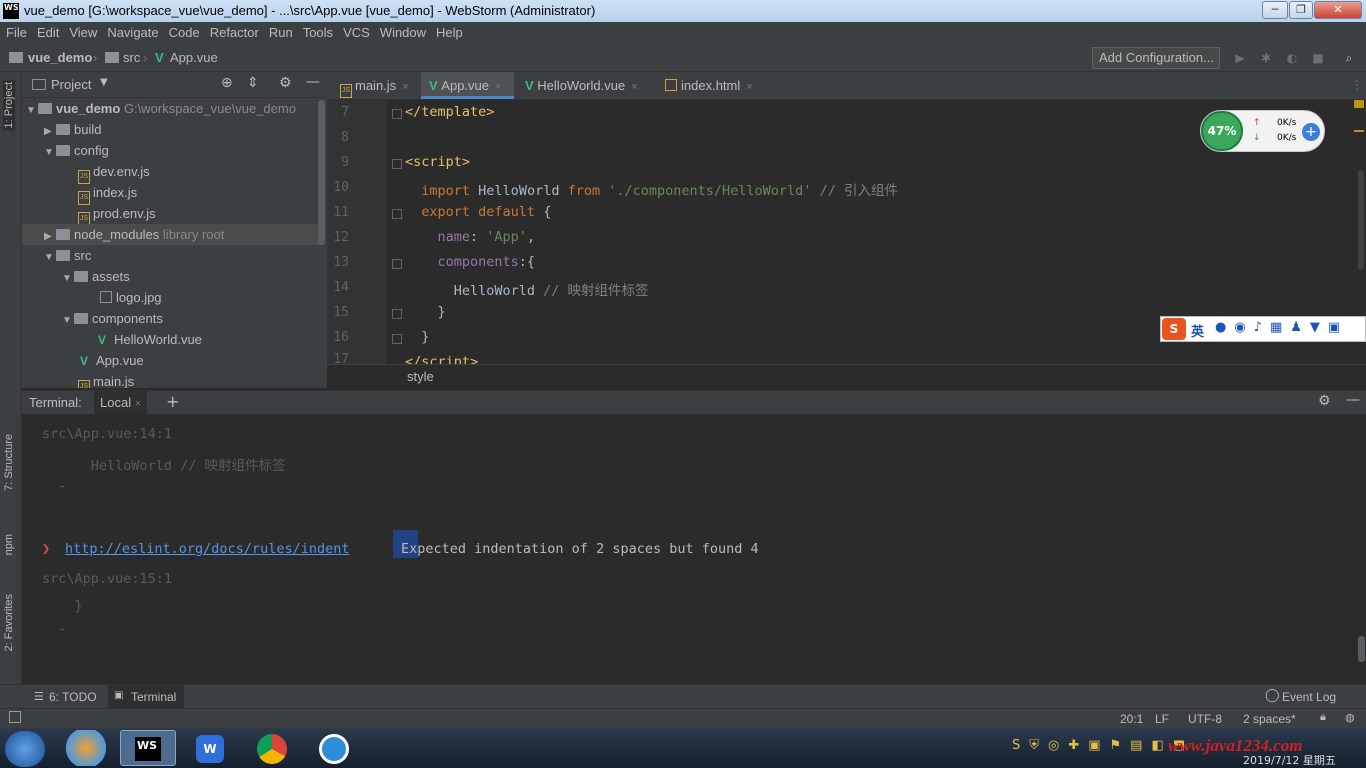  What do you see at coordinates (194, 57) in the screenshot?
I see `breadcrumb-file: App.vue` at bounding box center [194, 57].